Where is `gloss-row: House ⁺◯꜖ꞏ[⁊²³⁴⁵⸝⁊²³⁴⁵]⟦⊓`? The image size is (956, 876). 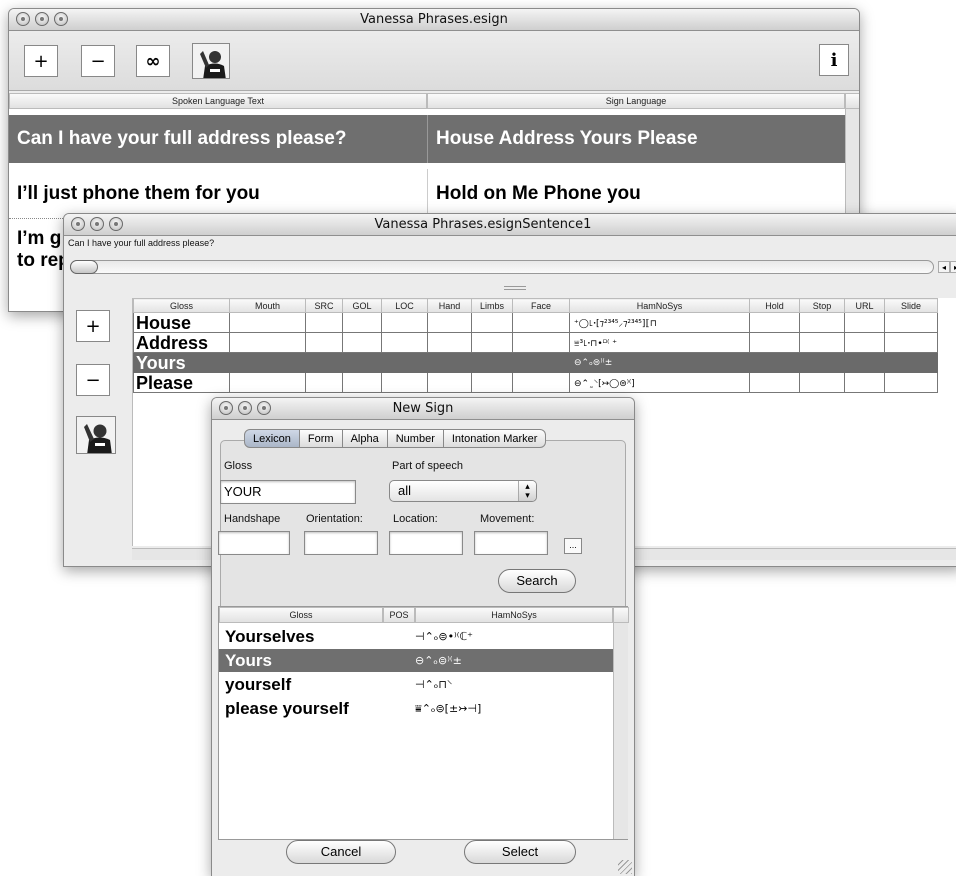 gloss-row: House ⁺◯꜖ꞏ[⁊²³⁴⁵⸝⁊²³⁴⁵]⟦⊓ is located at coordinates (535, 322).